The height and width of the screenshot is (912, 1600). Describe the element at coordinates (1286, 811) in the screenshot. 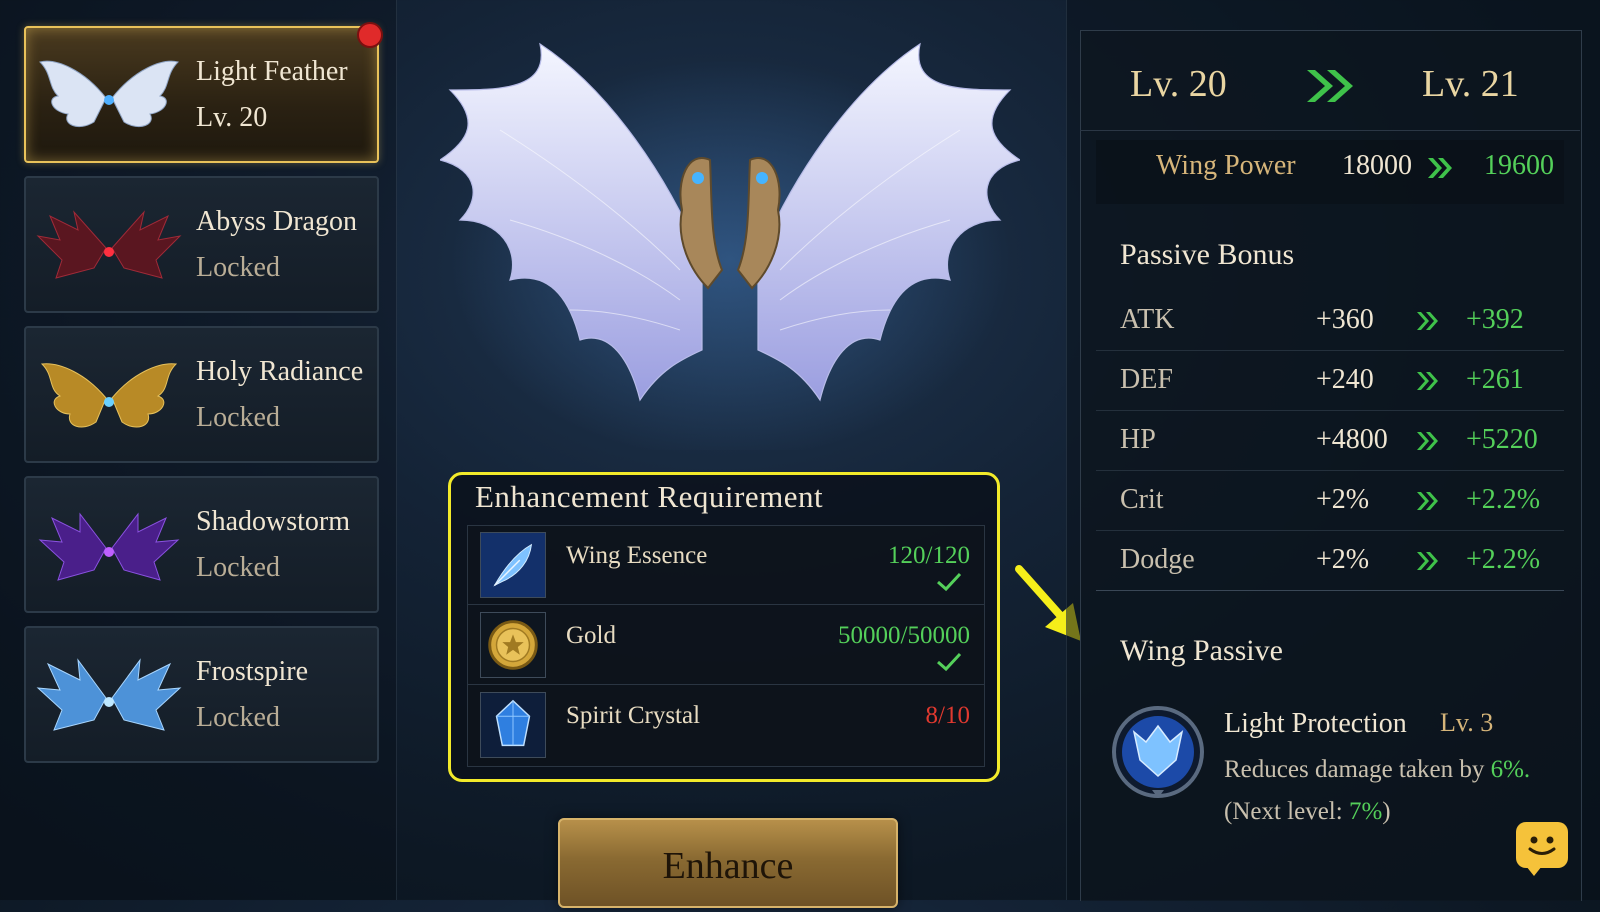

I see `next-level-text: (Next level:` at that location.